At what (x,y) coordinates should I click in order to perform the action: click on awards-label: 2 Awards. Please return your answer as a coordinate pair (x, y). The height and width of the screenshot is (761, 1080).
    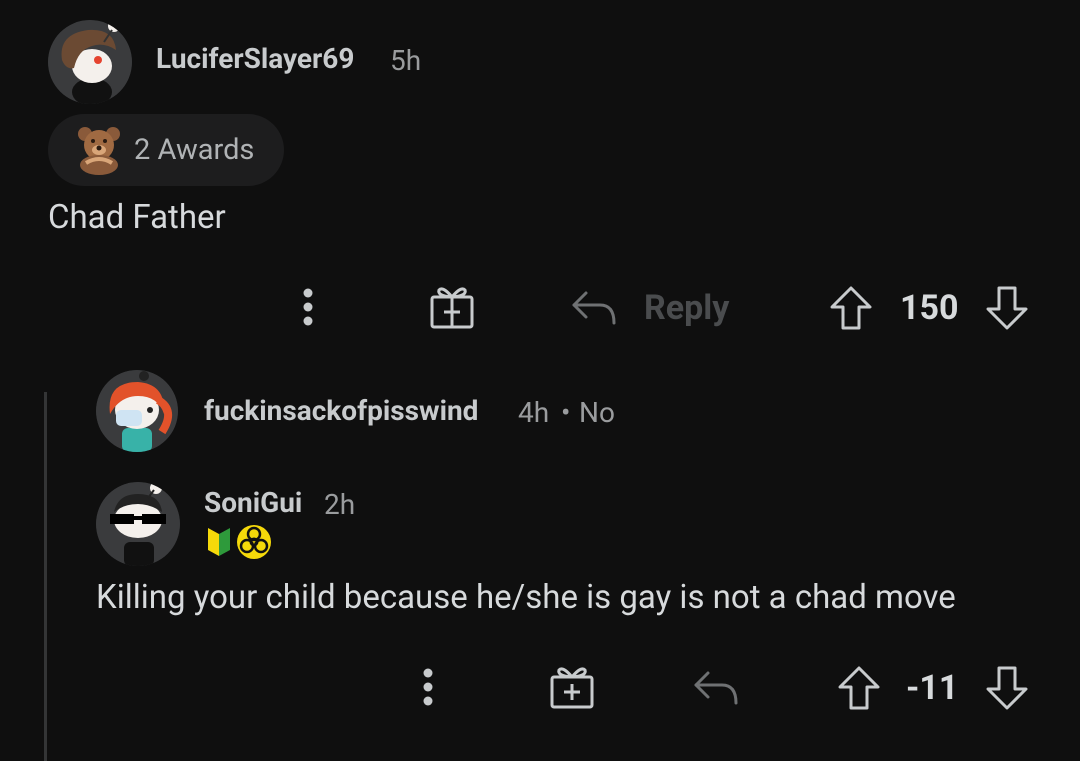
    Looking at the image, I should click on (194, 150).